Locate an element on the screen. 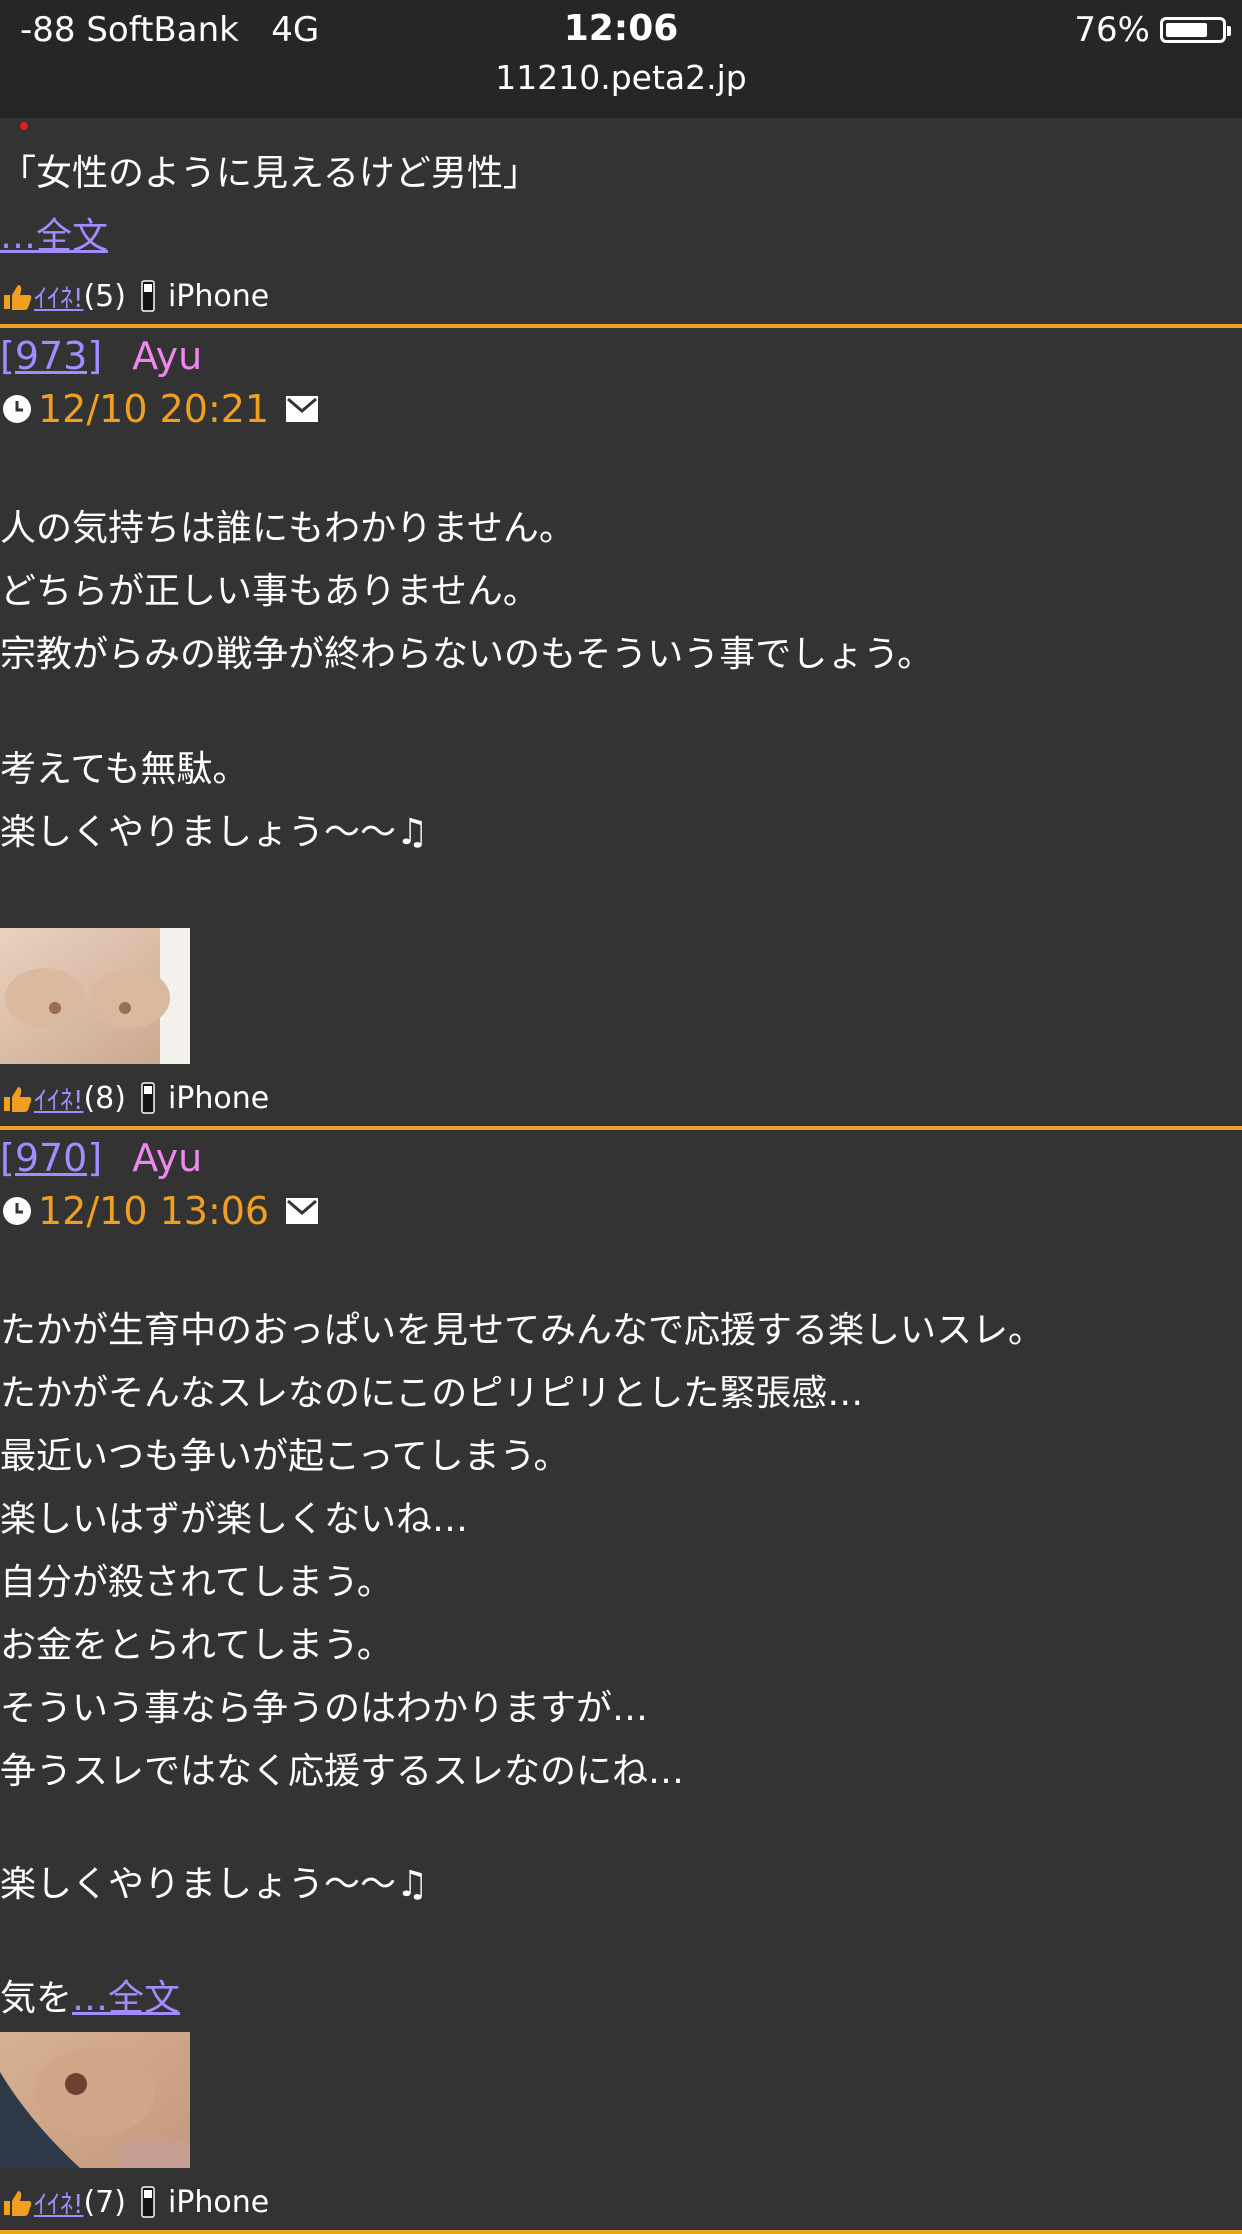 This screenshot has height=2234, width=1242. post-number-link: [970] is located at coordinates (51, 1158).